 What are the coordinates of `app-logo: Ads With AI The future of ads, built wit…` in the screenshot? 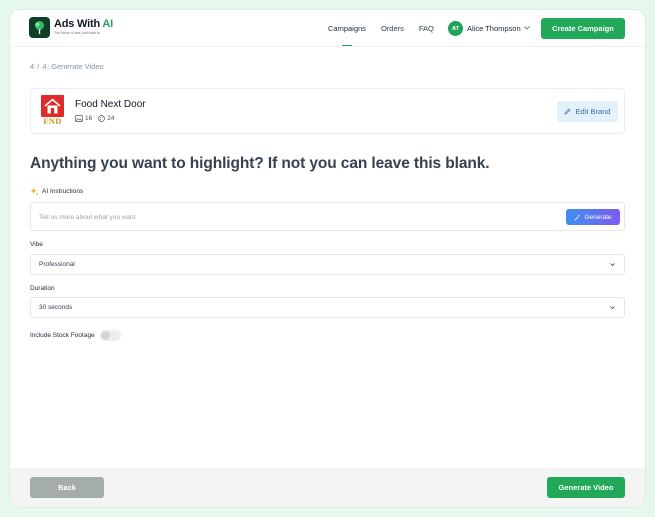 It's located at (71, 27).